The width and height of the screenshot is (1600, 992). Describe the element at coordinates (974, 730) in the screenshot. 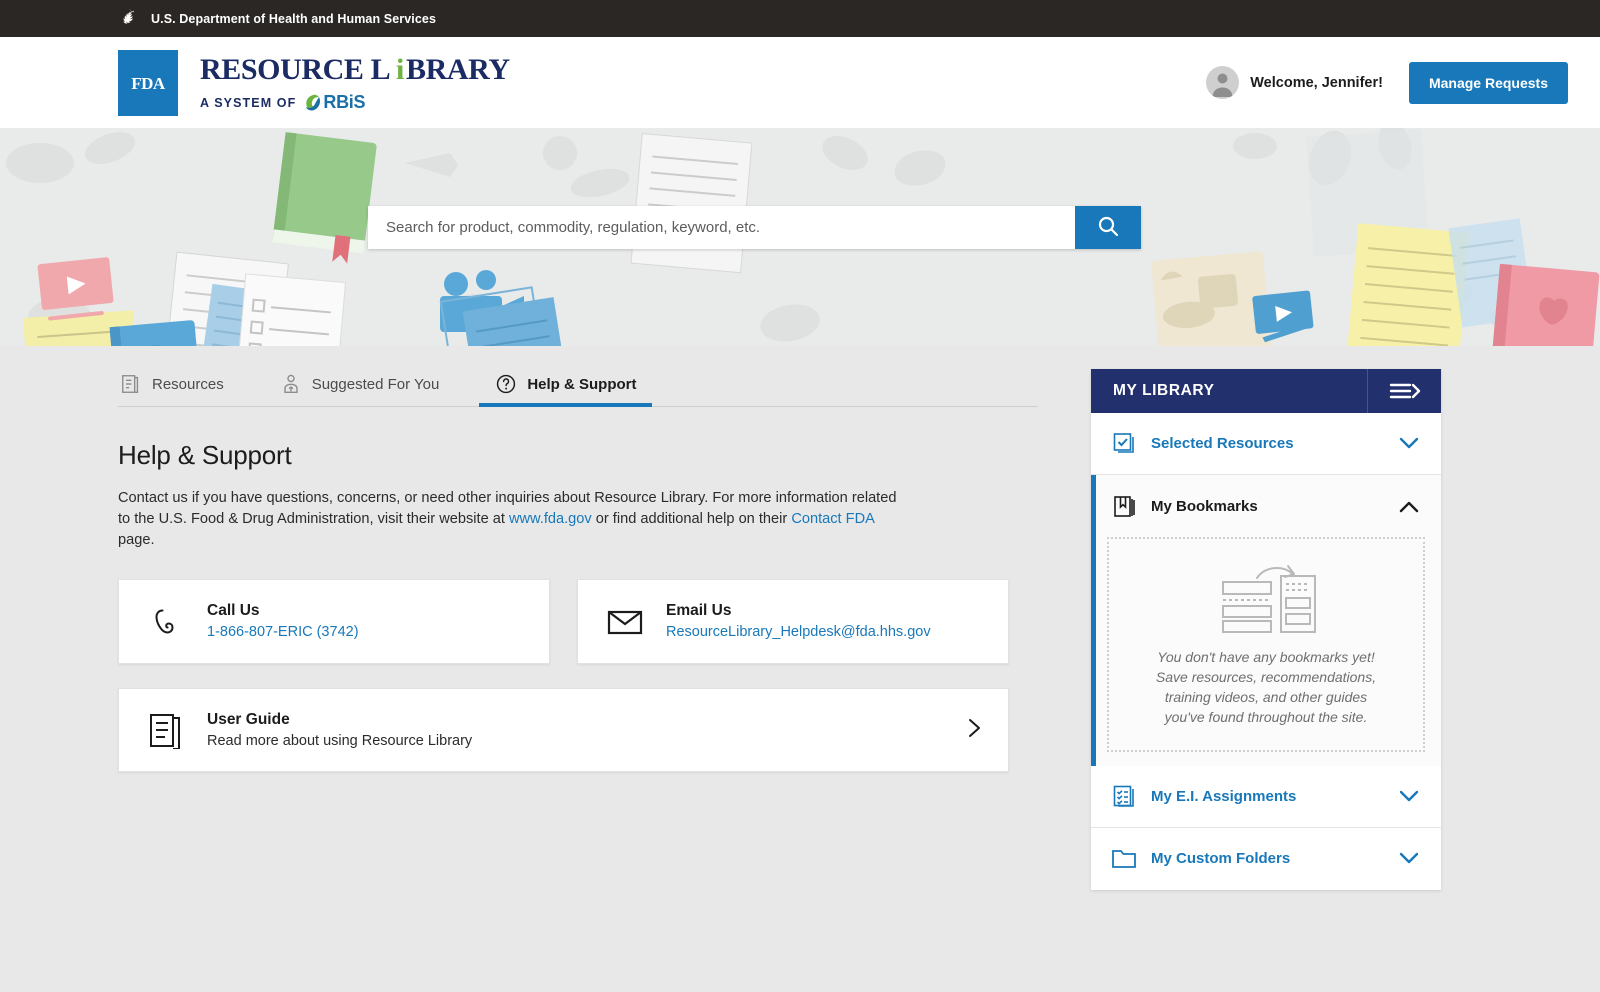

I see `chevron-right-icon` at that location.